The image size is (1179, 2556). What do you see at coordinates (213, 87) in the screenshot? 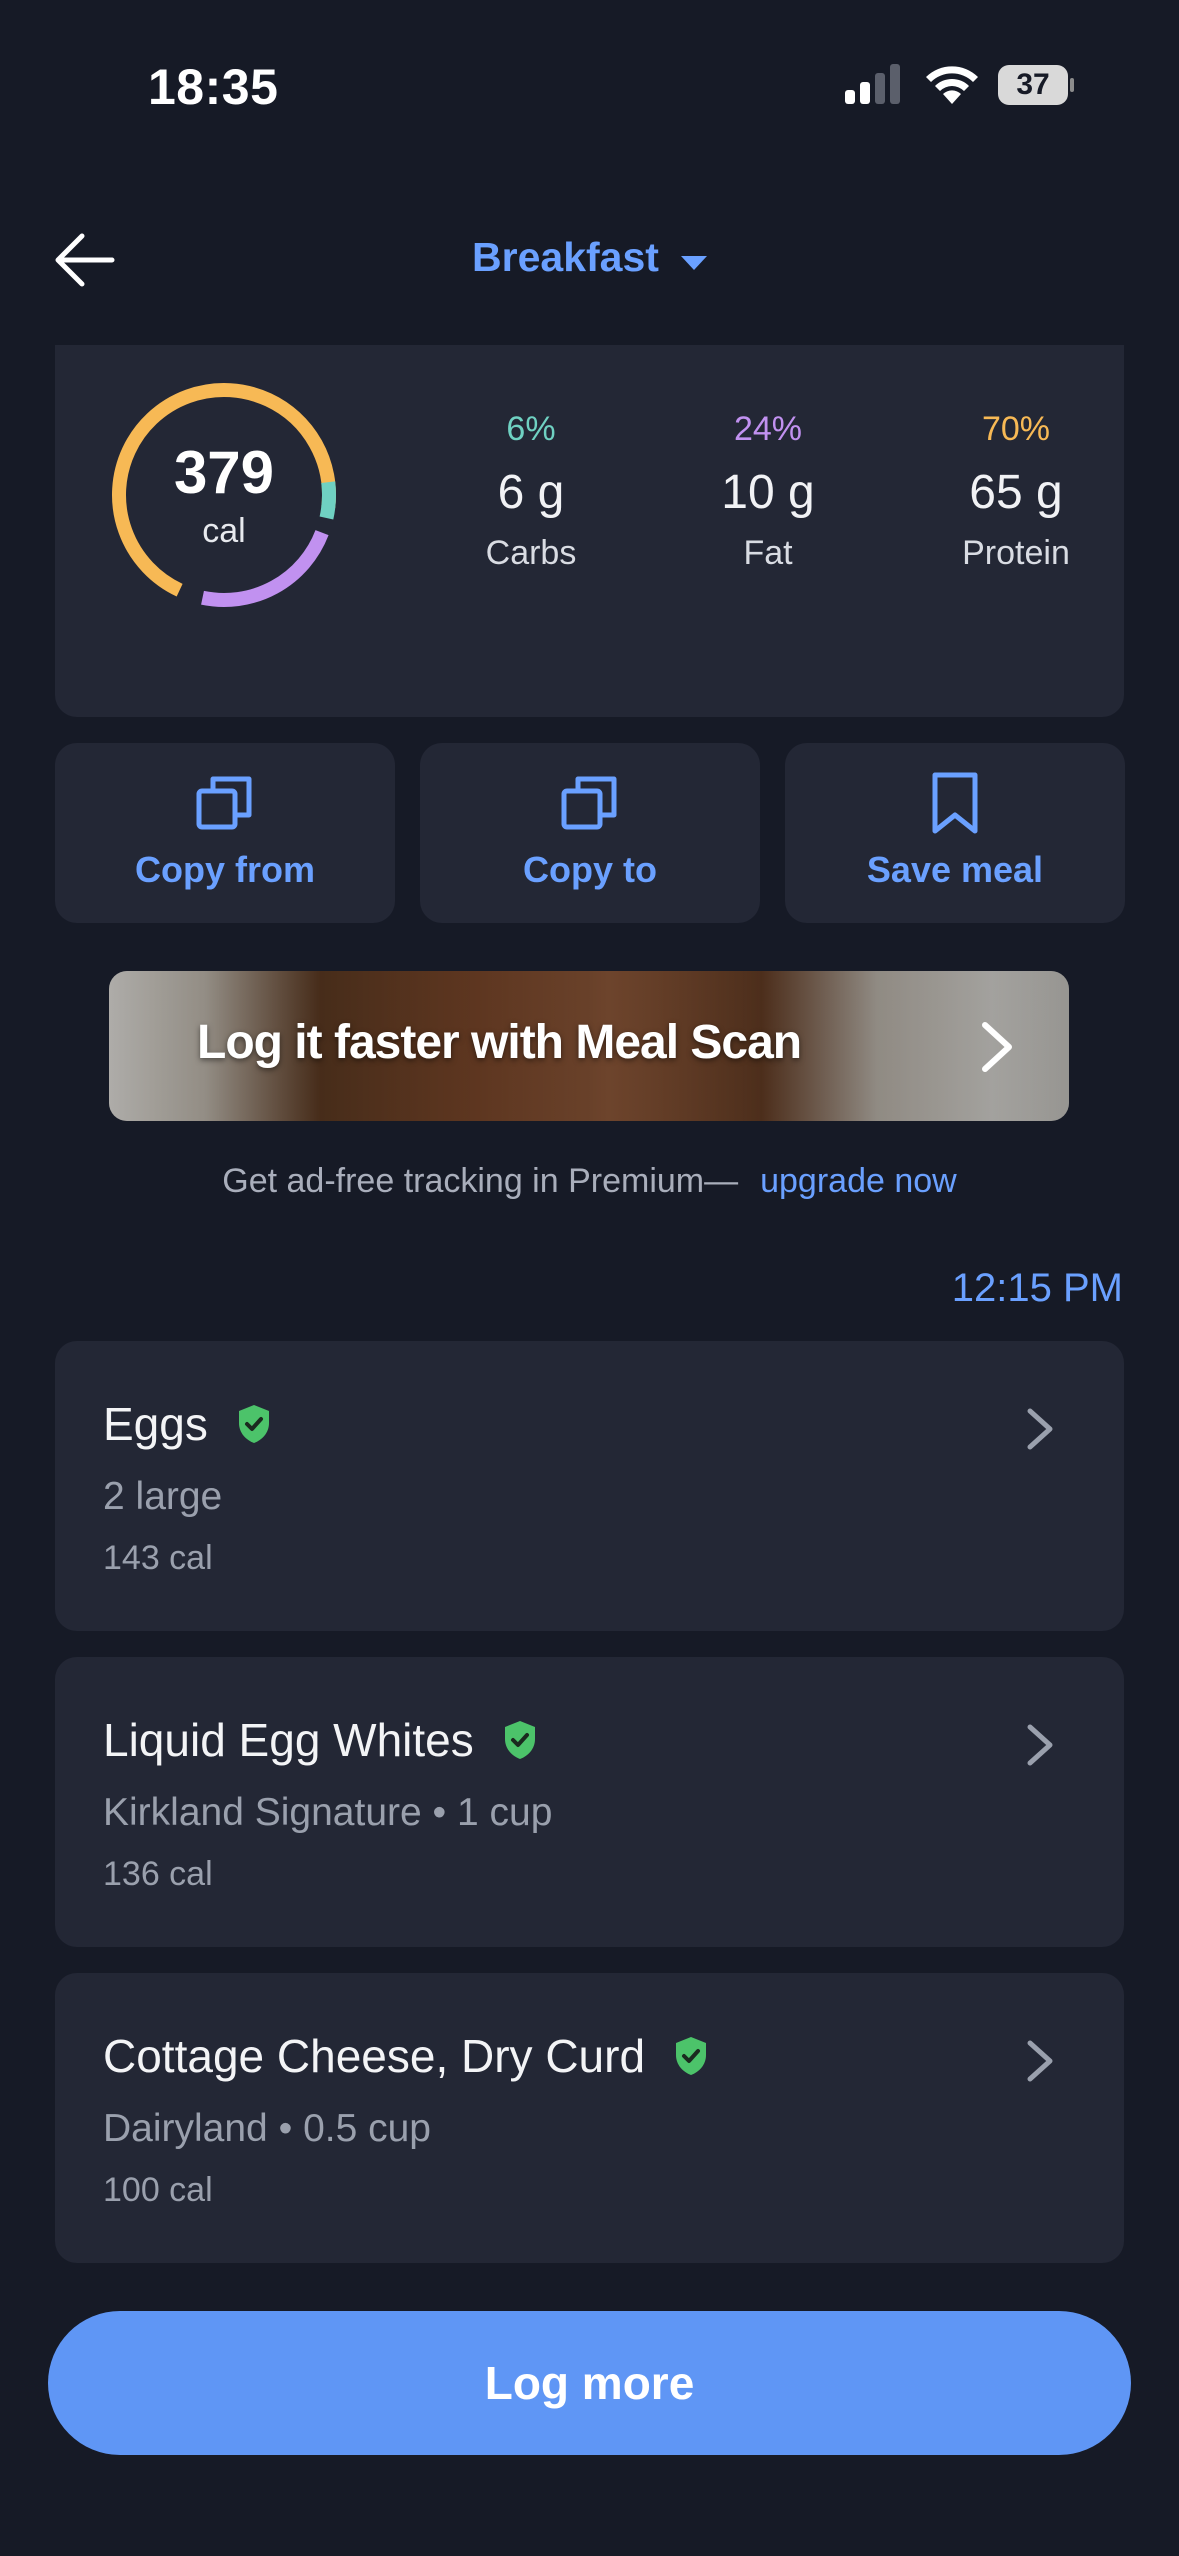
I see `status-time: 18:35` at bounding box center [213, 87].